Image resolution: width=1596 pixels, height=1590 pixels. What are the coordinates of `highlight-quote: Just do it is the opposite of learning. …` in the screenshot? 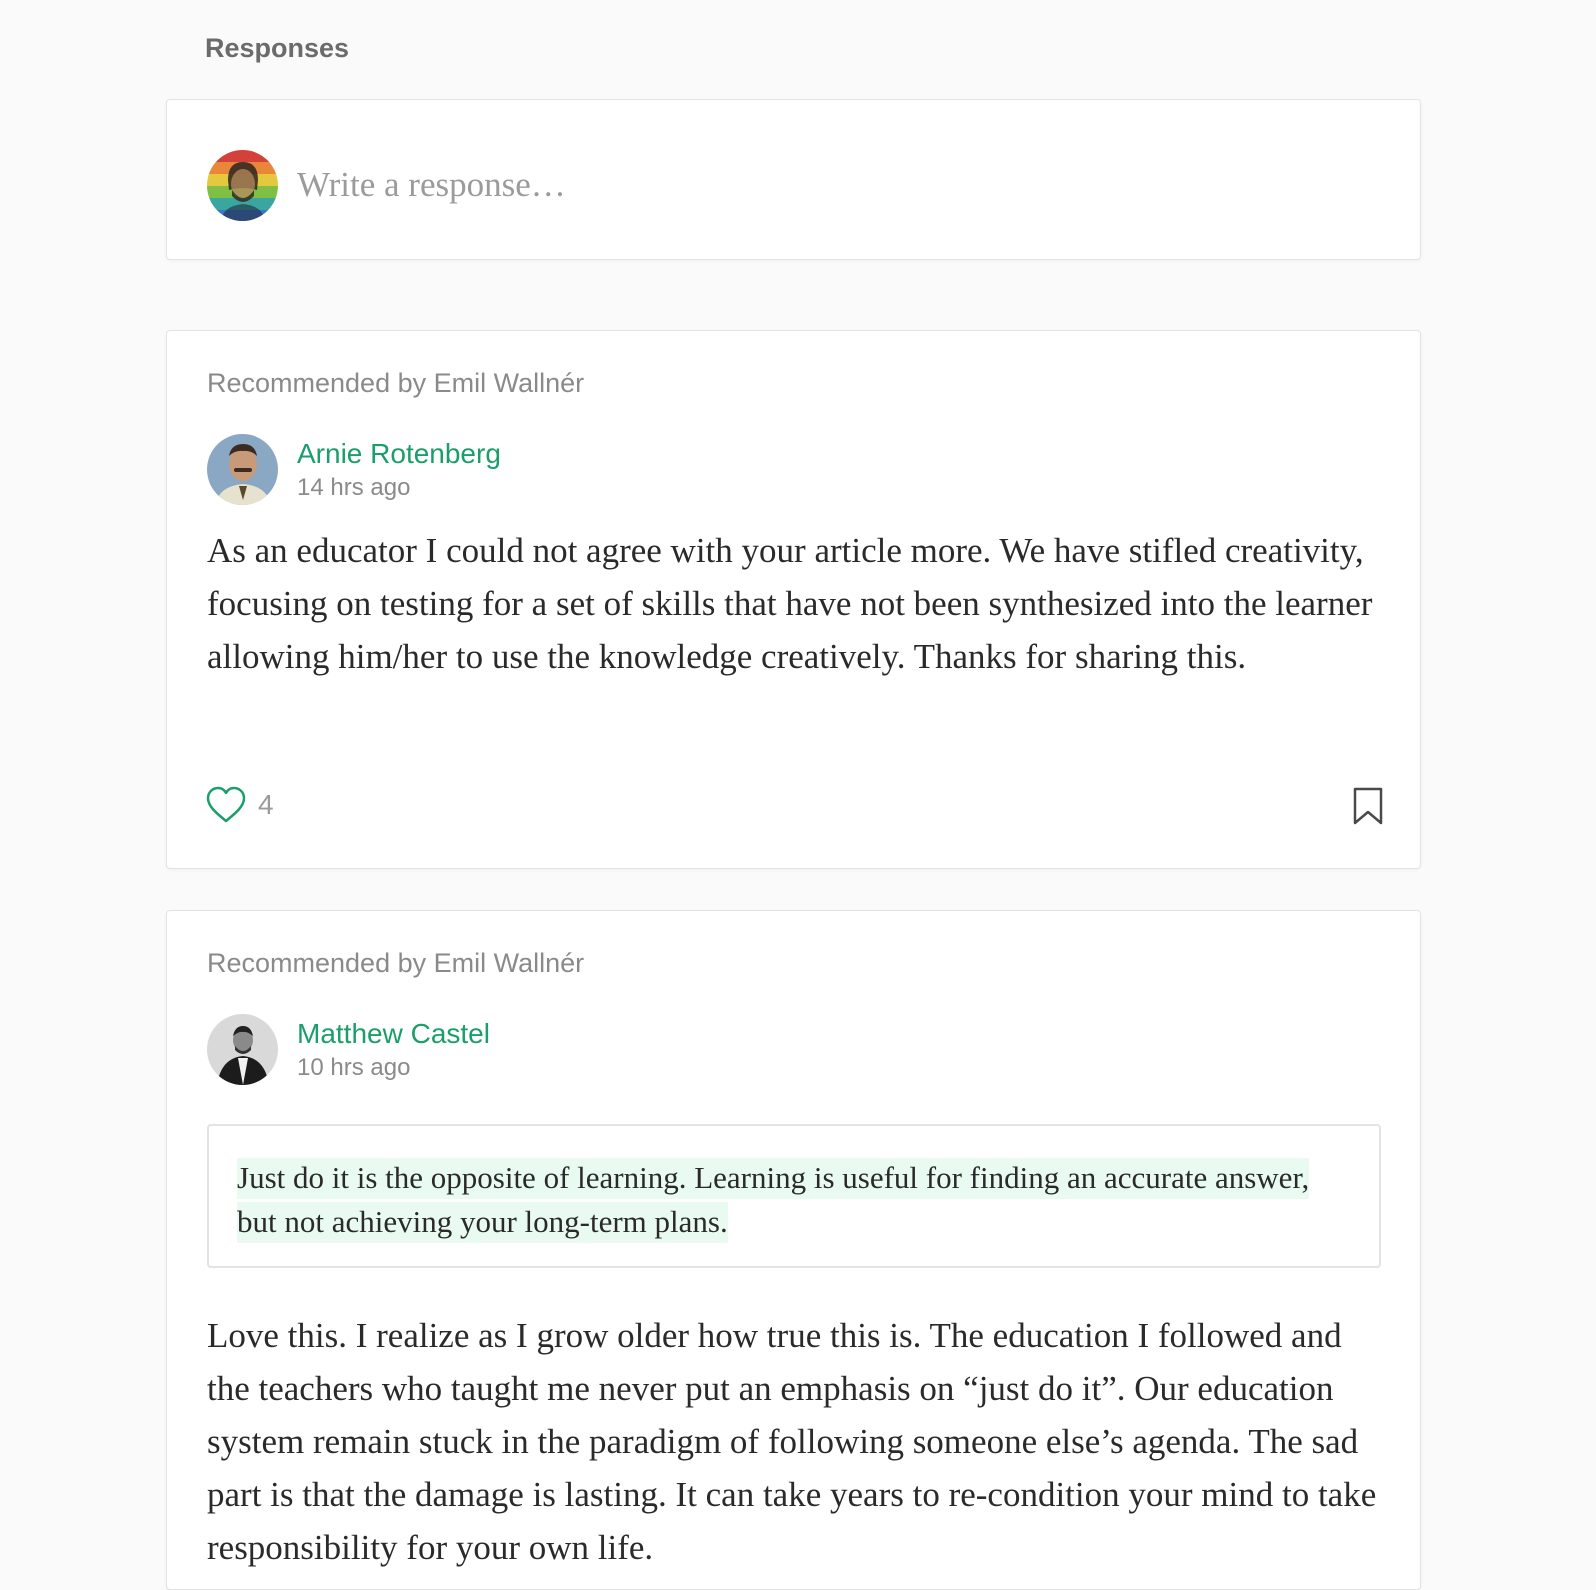 It's located at (794, 1196).